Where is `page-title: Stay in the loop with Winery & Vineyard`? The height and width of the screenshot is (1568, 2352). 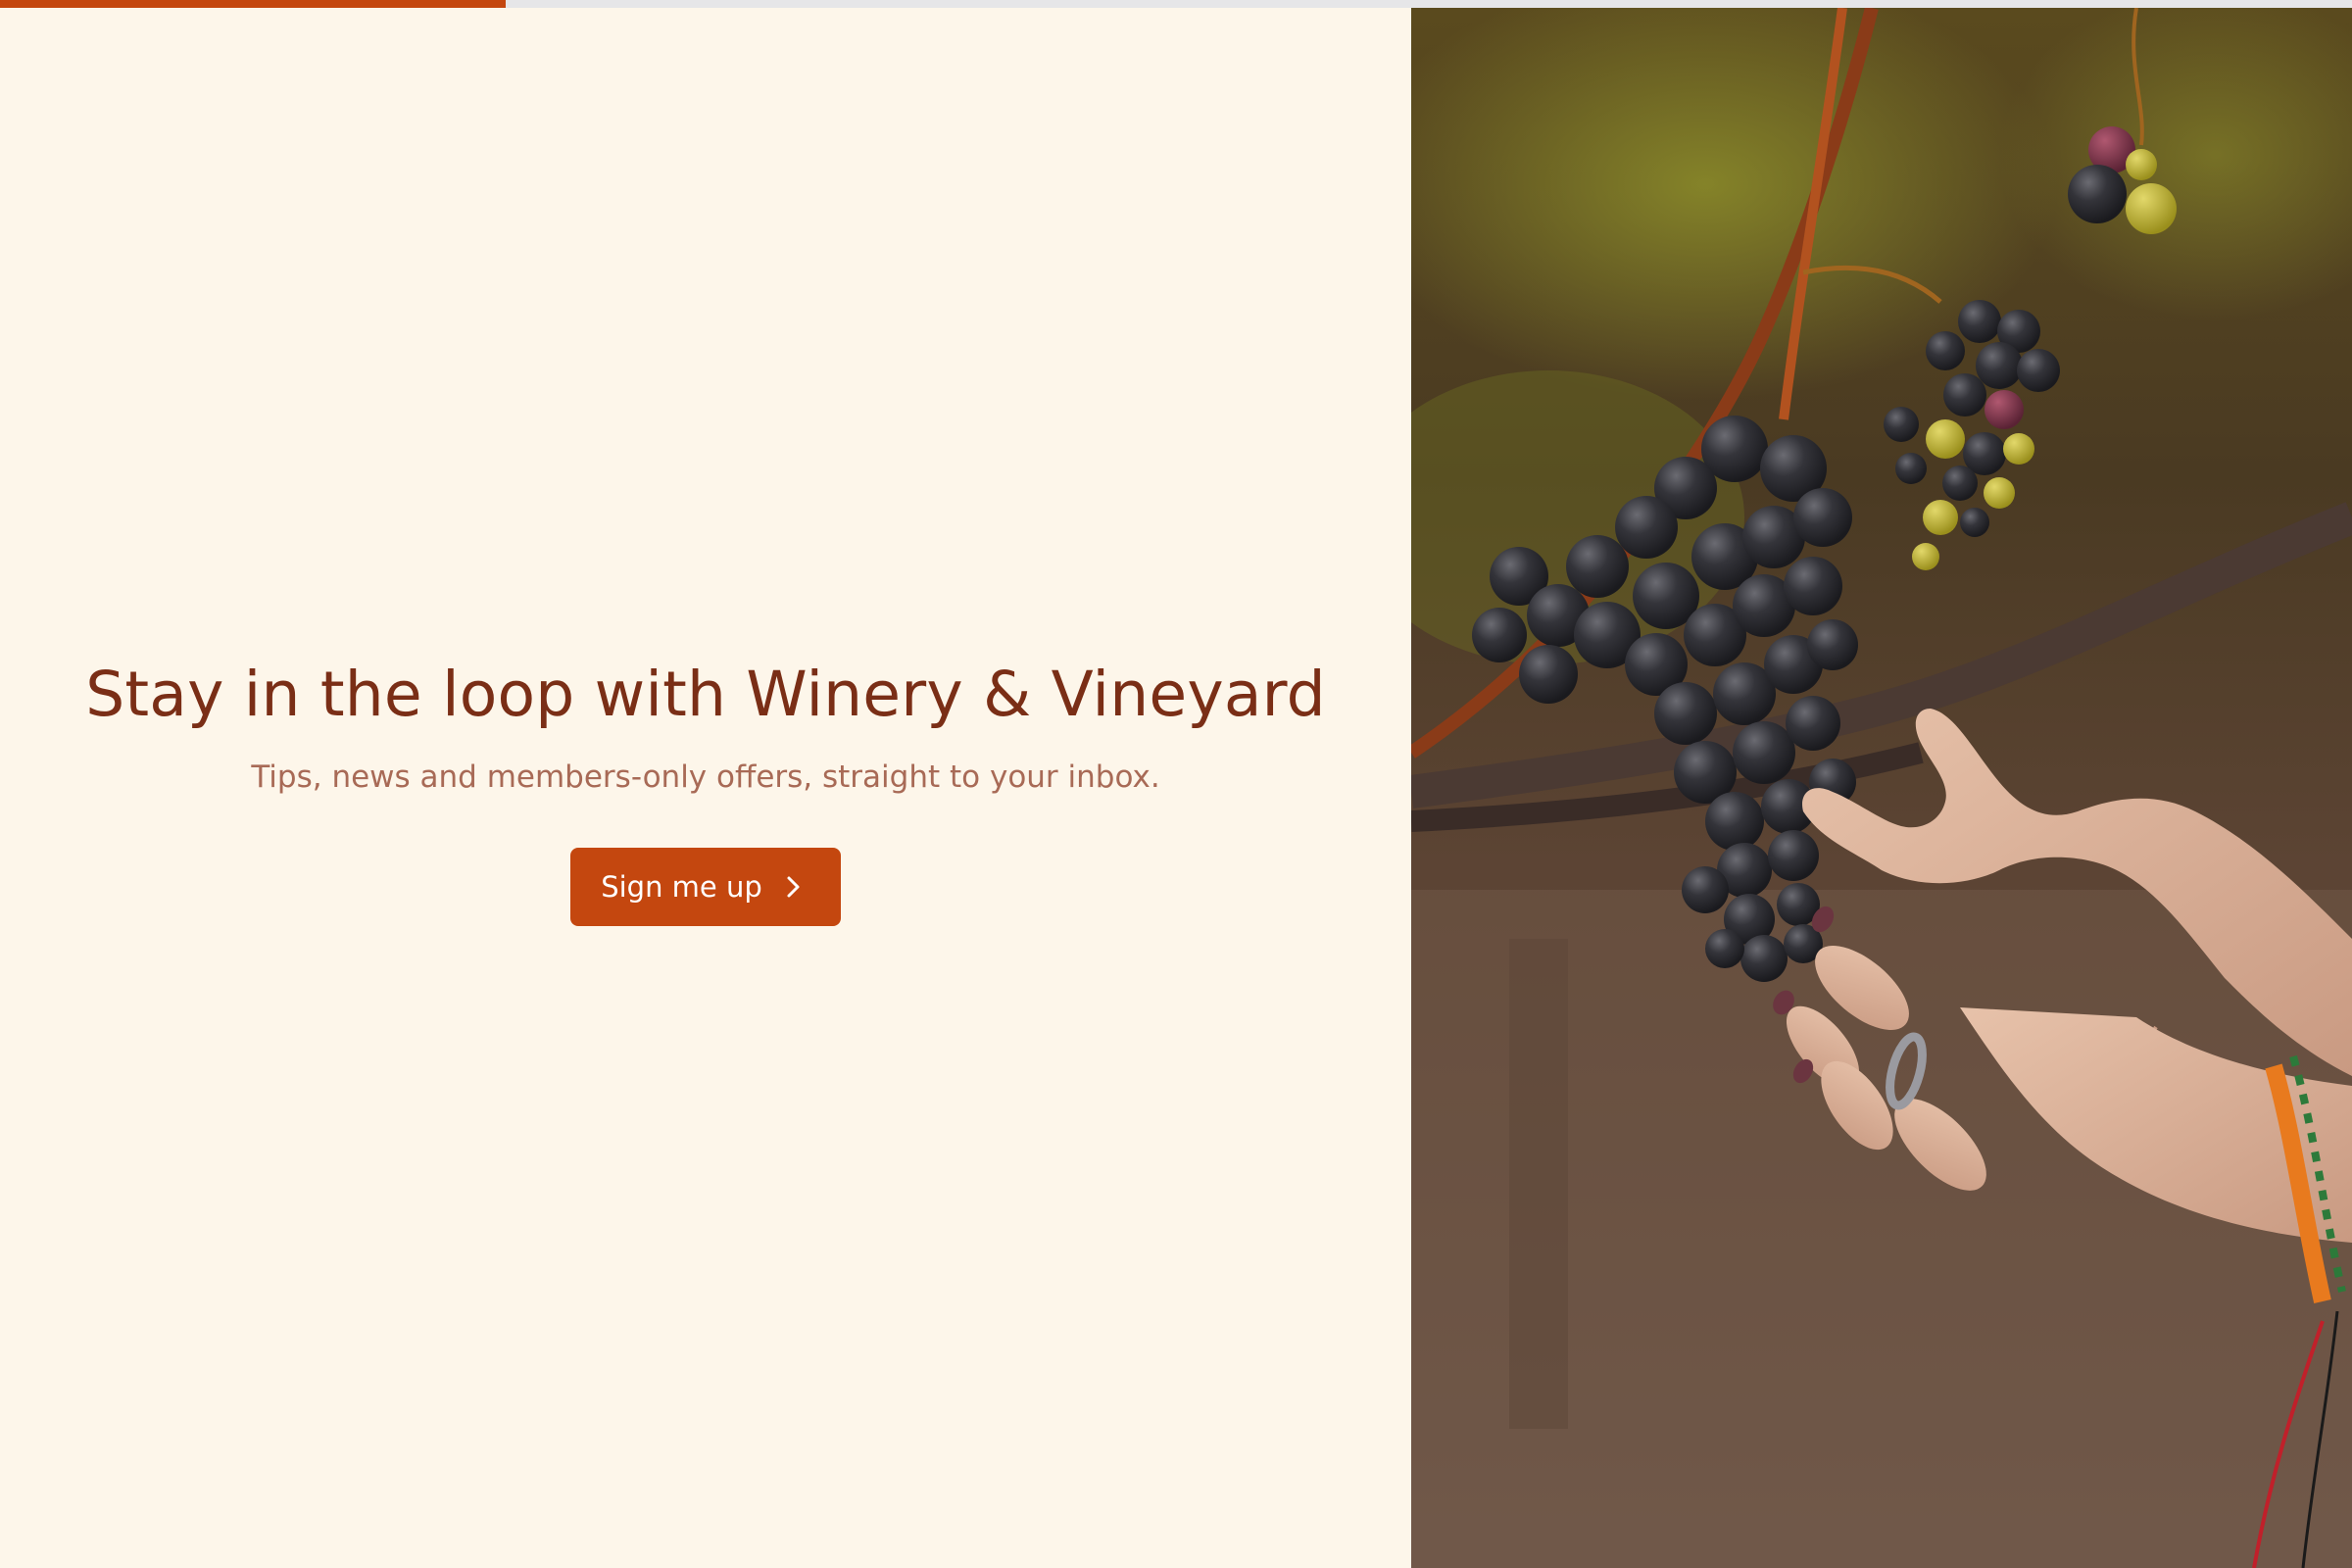 page-title: Stay in the loop with Winery & Vineyard is located at coordinates (705, 695).